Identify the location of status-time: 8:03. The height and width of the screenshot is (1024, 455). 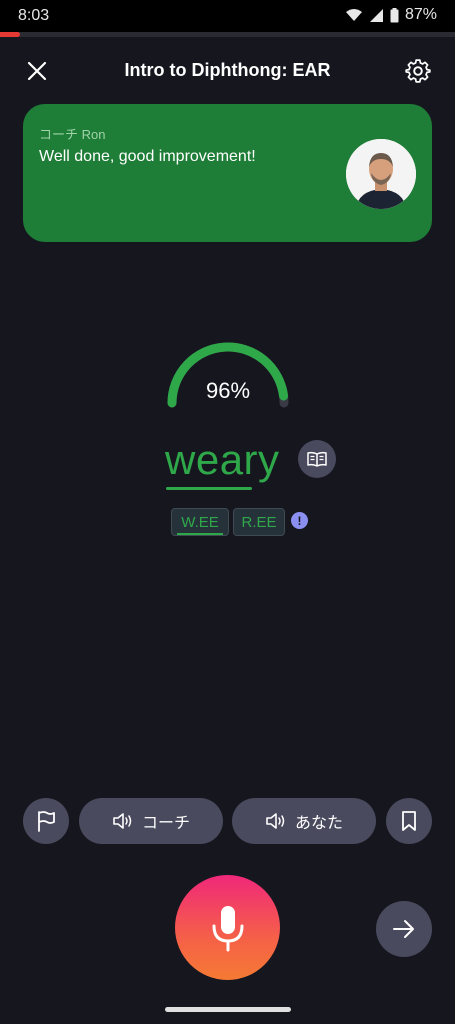
(34, 15).